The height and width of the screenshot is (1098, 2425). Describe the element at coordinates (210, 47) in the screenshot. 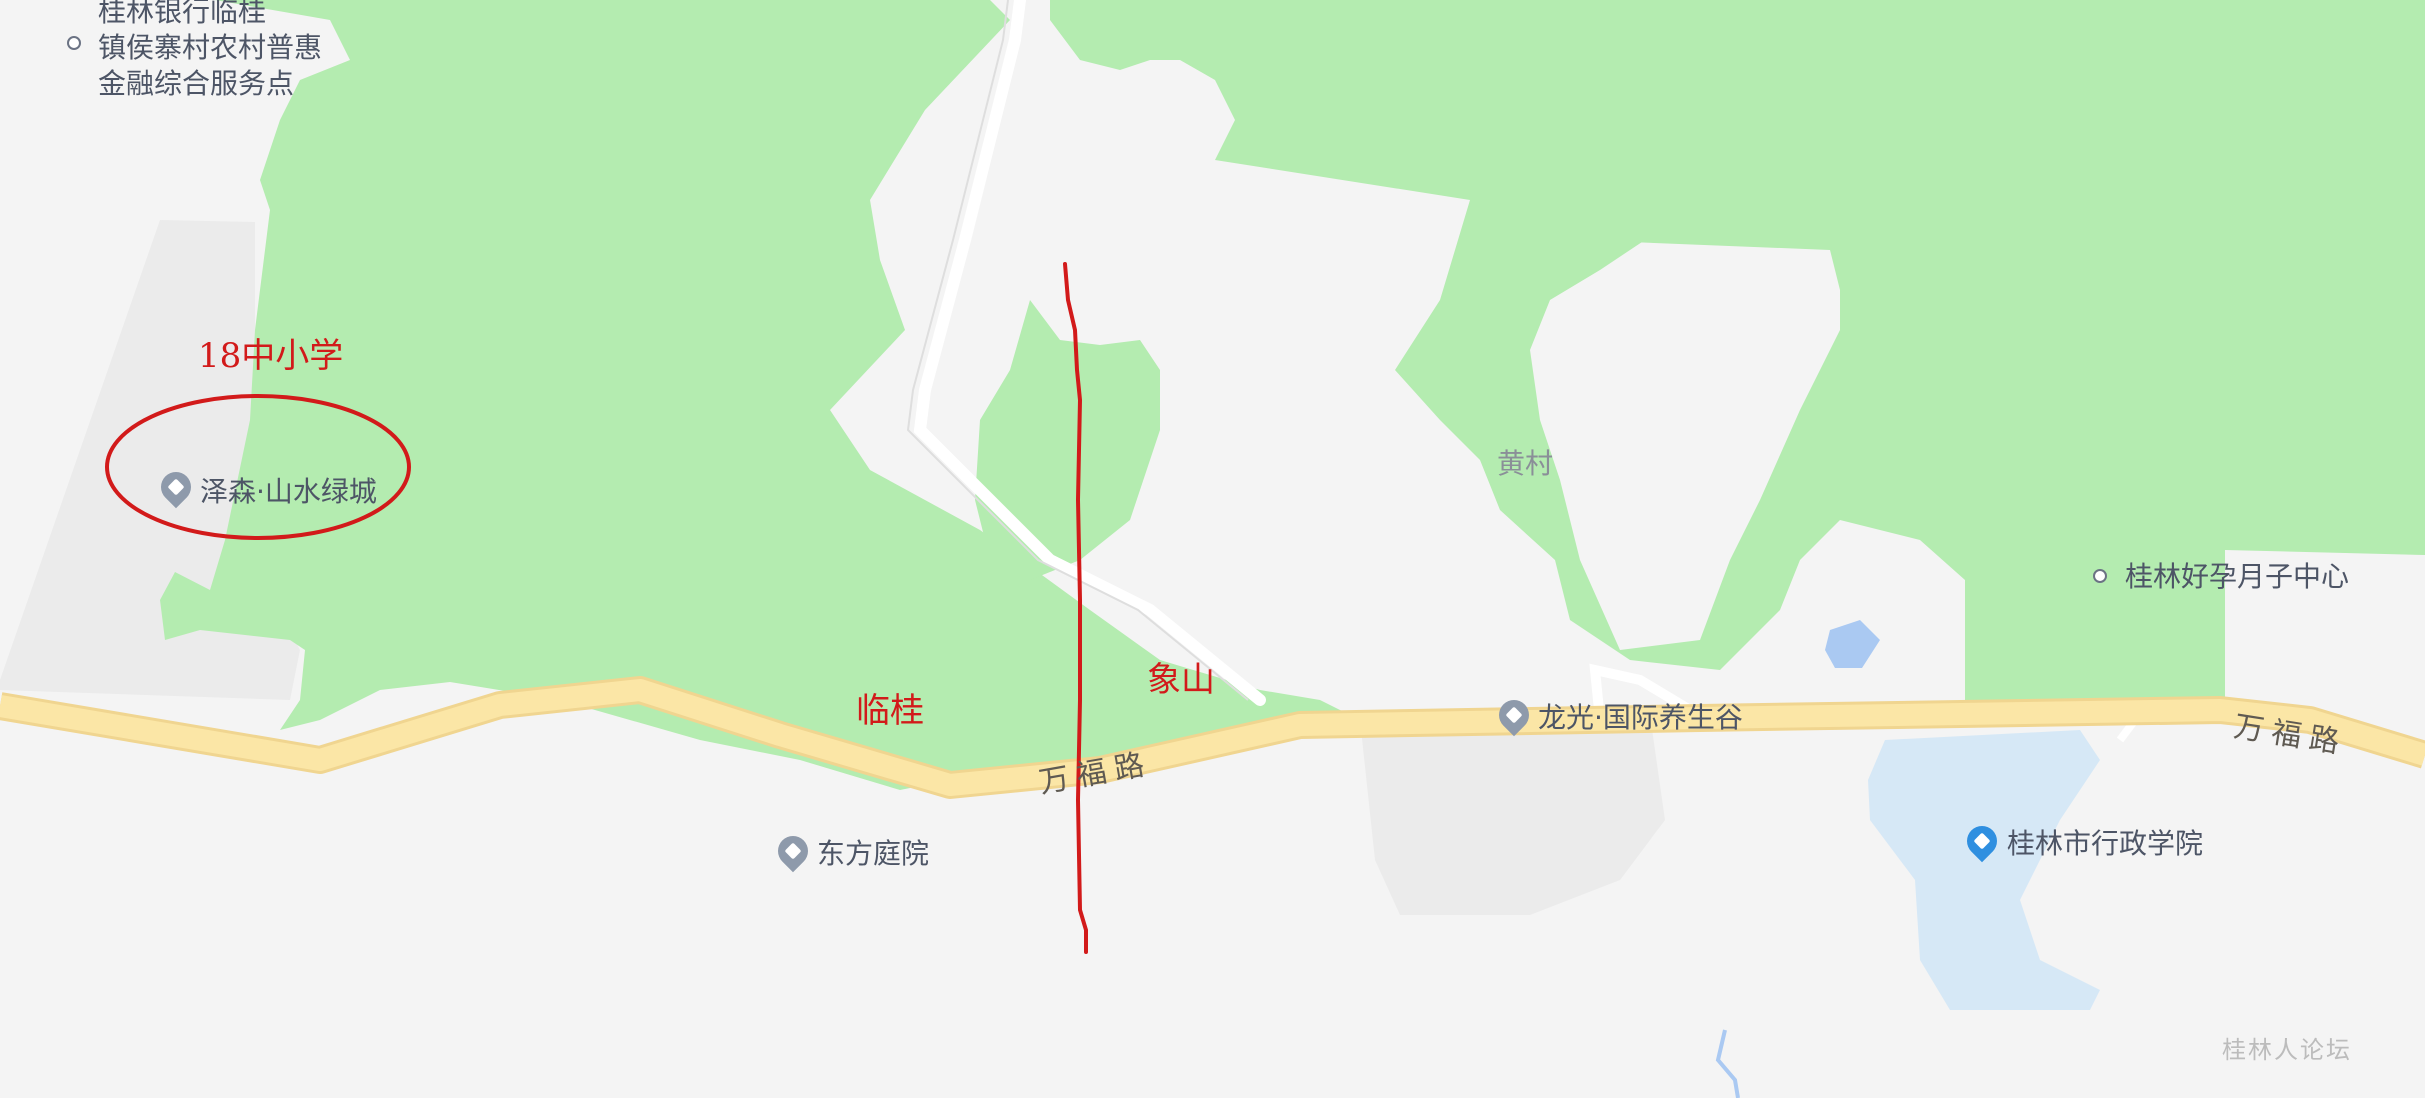

I see `poi-bank-line: 镇侯寨村农村普惠` at that location.